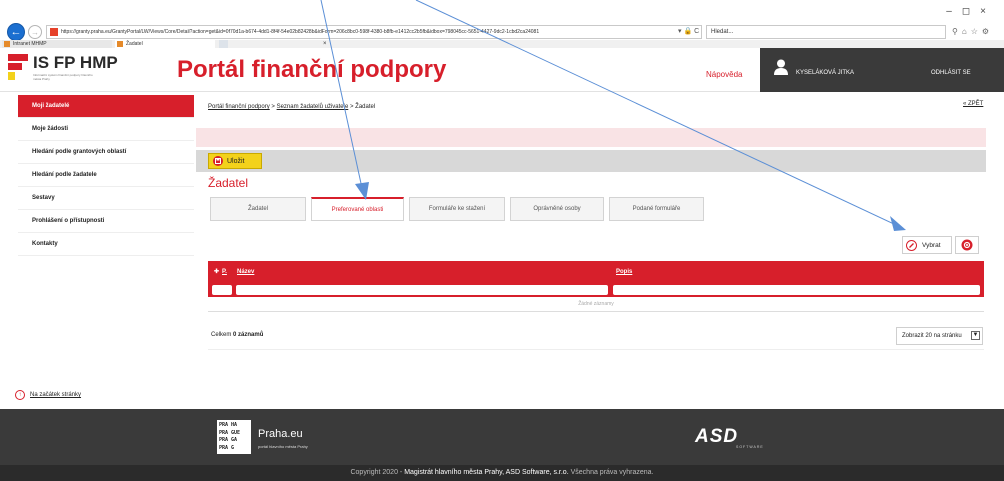 The image size is (1004, 481). I want to click on total-count: Celkem 0 záznamů, so click(237, 335).